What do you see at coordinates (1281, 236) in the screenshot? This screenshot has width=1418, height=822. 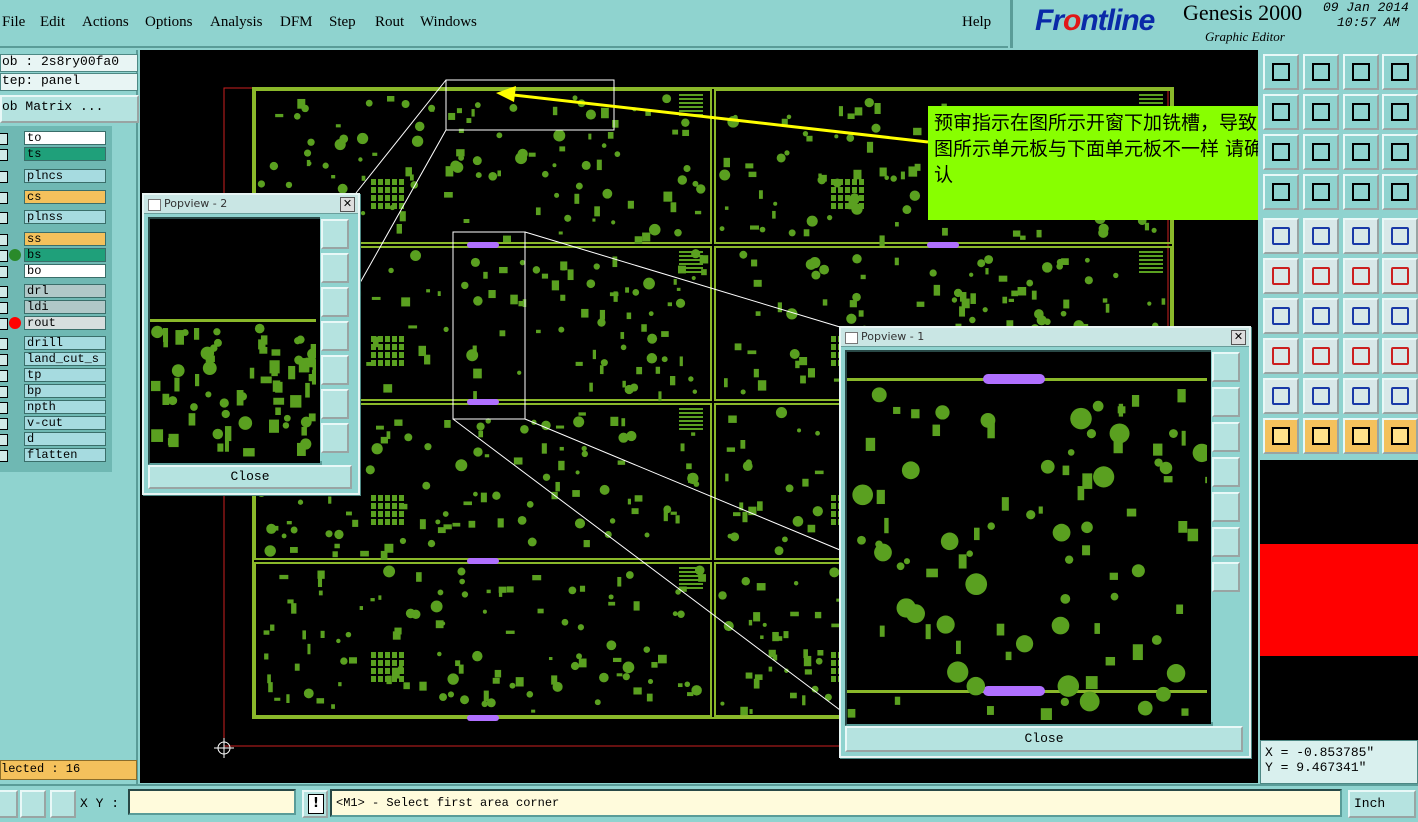 I see `dot-in-icon` at bounding box center [1281, 236].